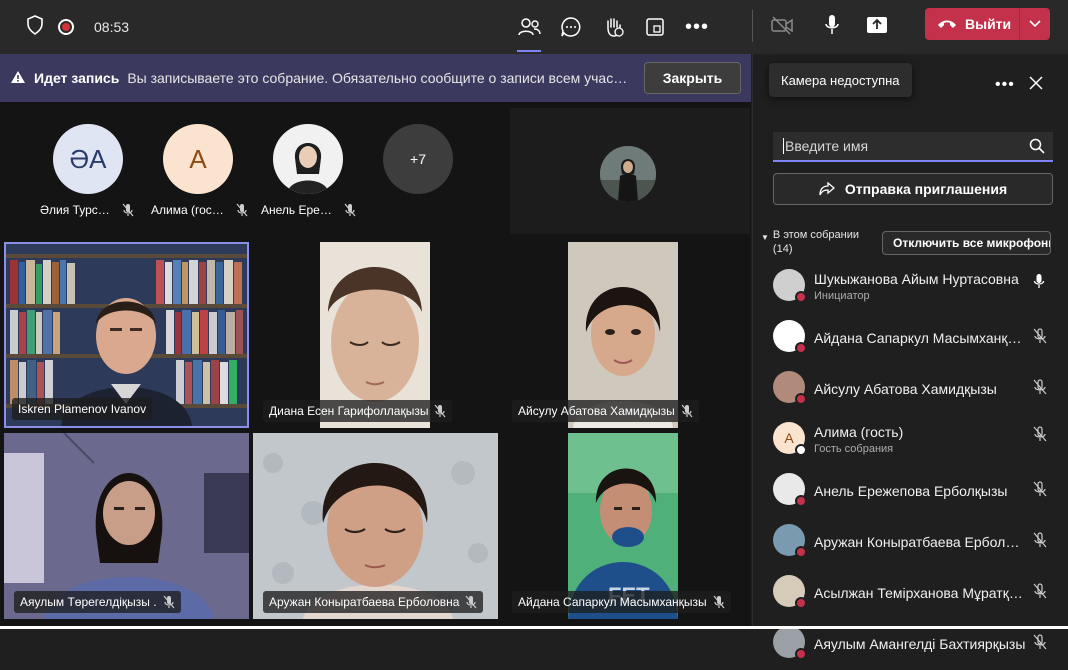 This screenshot has height=670, width=1068. I want to click on chat-icon, so click(571, 27).